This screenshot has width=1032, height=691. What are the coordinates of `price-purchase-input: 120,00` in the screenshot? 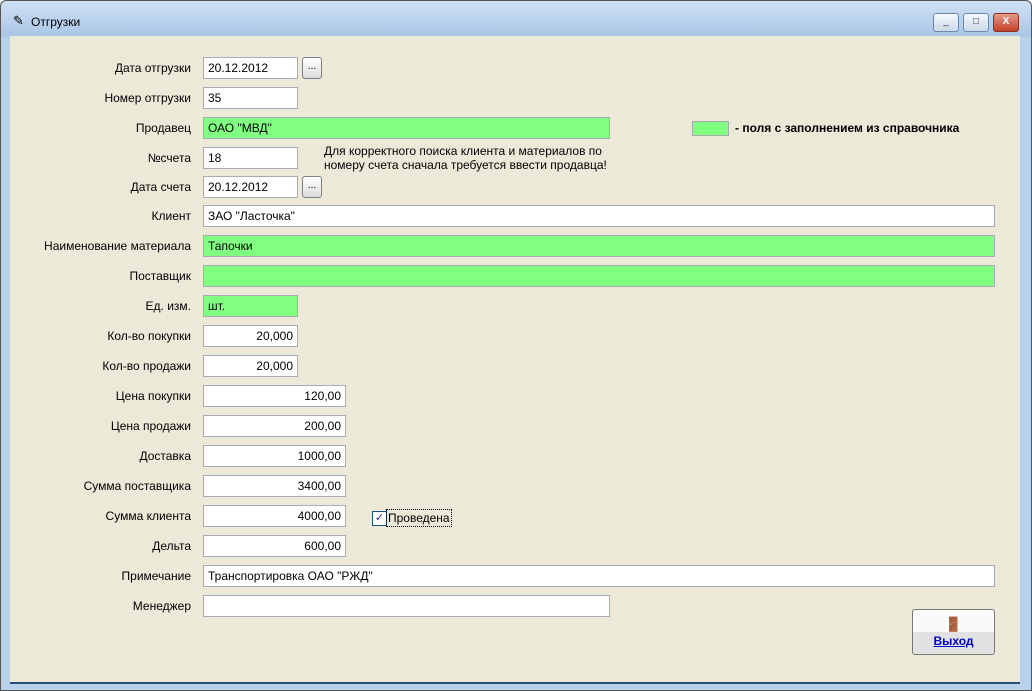 It's located at (274, 396).